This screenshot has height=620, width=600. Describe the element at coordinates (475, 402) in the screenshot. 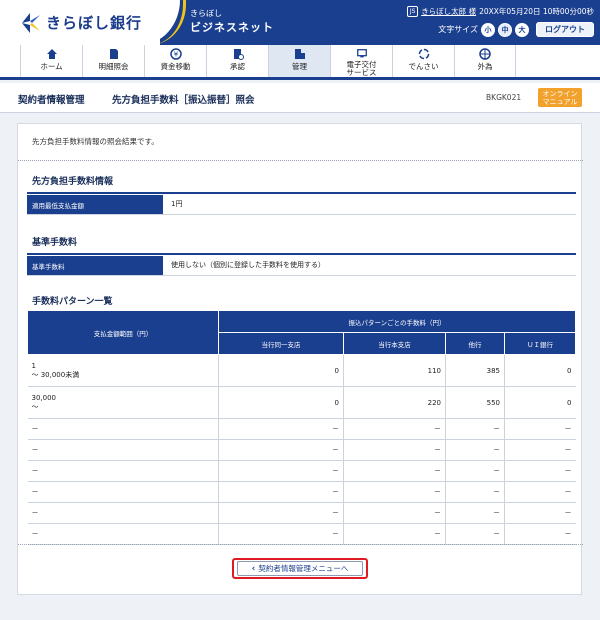

I see `fee-cell: 550` at that location.